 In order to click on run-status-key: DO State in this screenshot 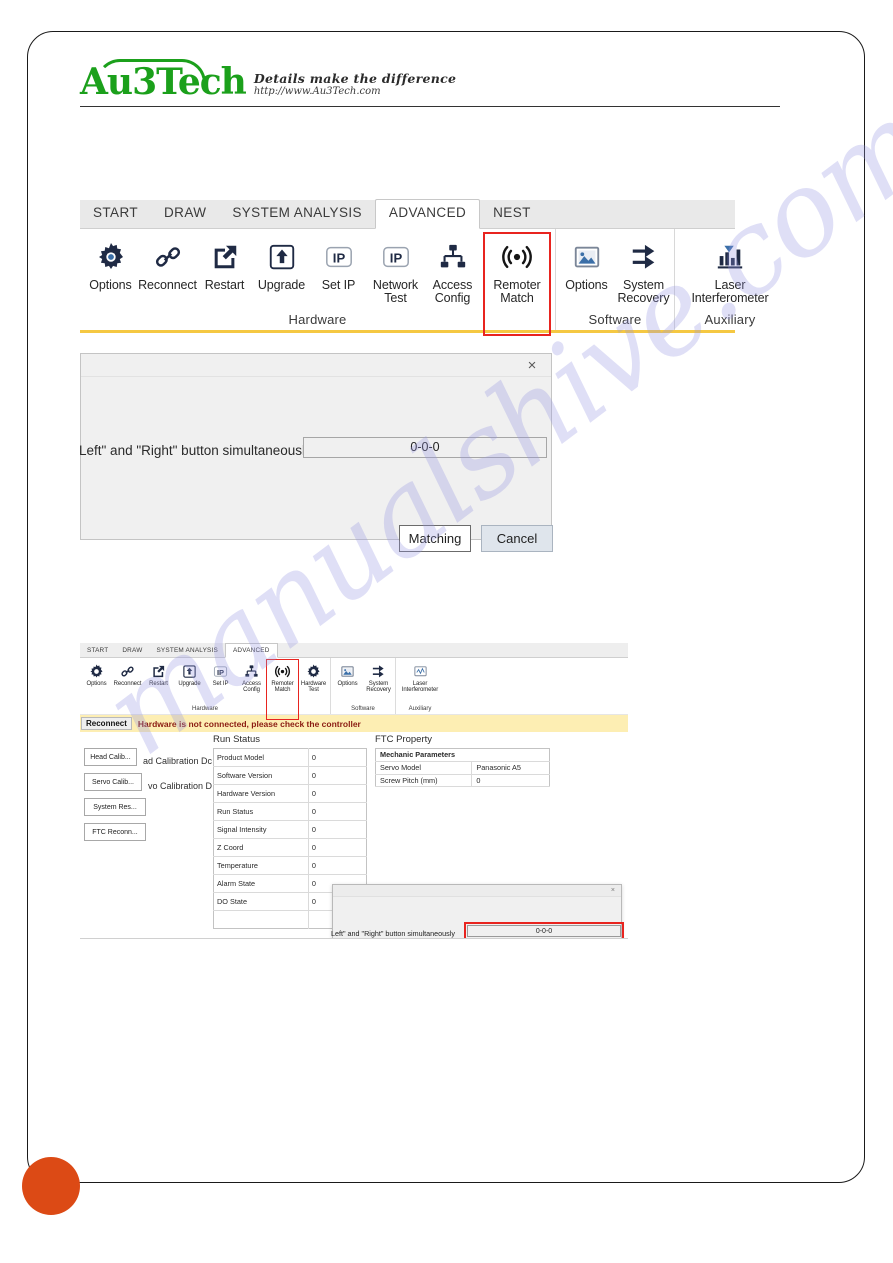, I will do `click(261, 901)`.